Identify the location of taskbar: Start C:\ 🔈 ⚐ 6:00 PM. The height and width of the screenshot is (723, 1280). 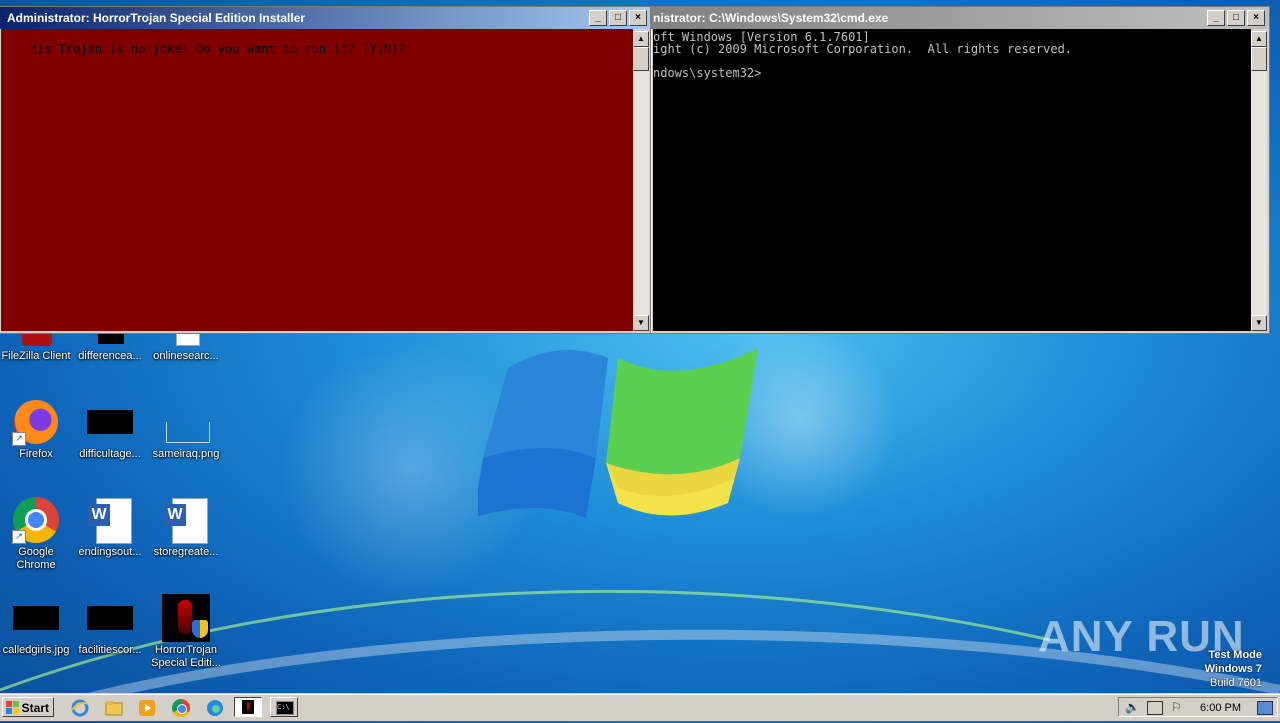
(640, 707).